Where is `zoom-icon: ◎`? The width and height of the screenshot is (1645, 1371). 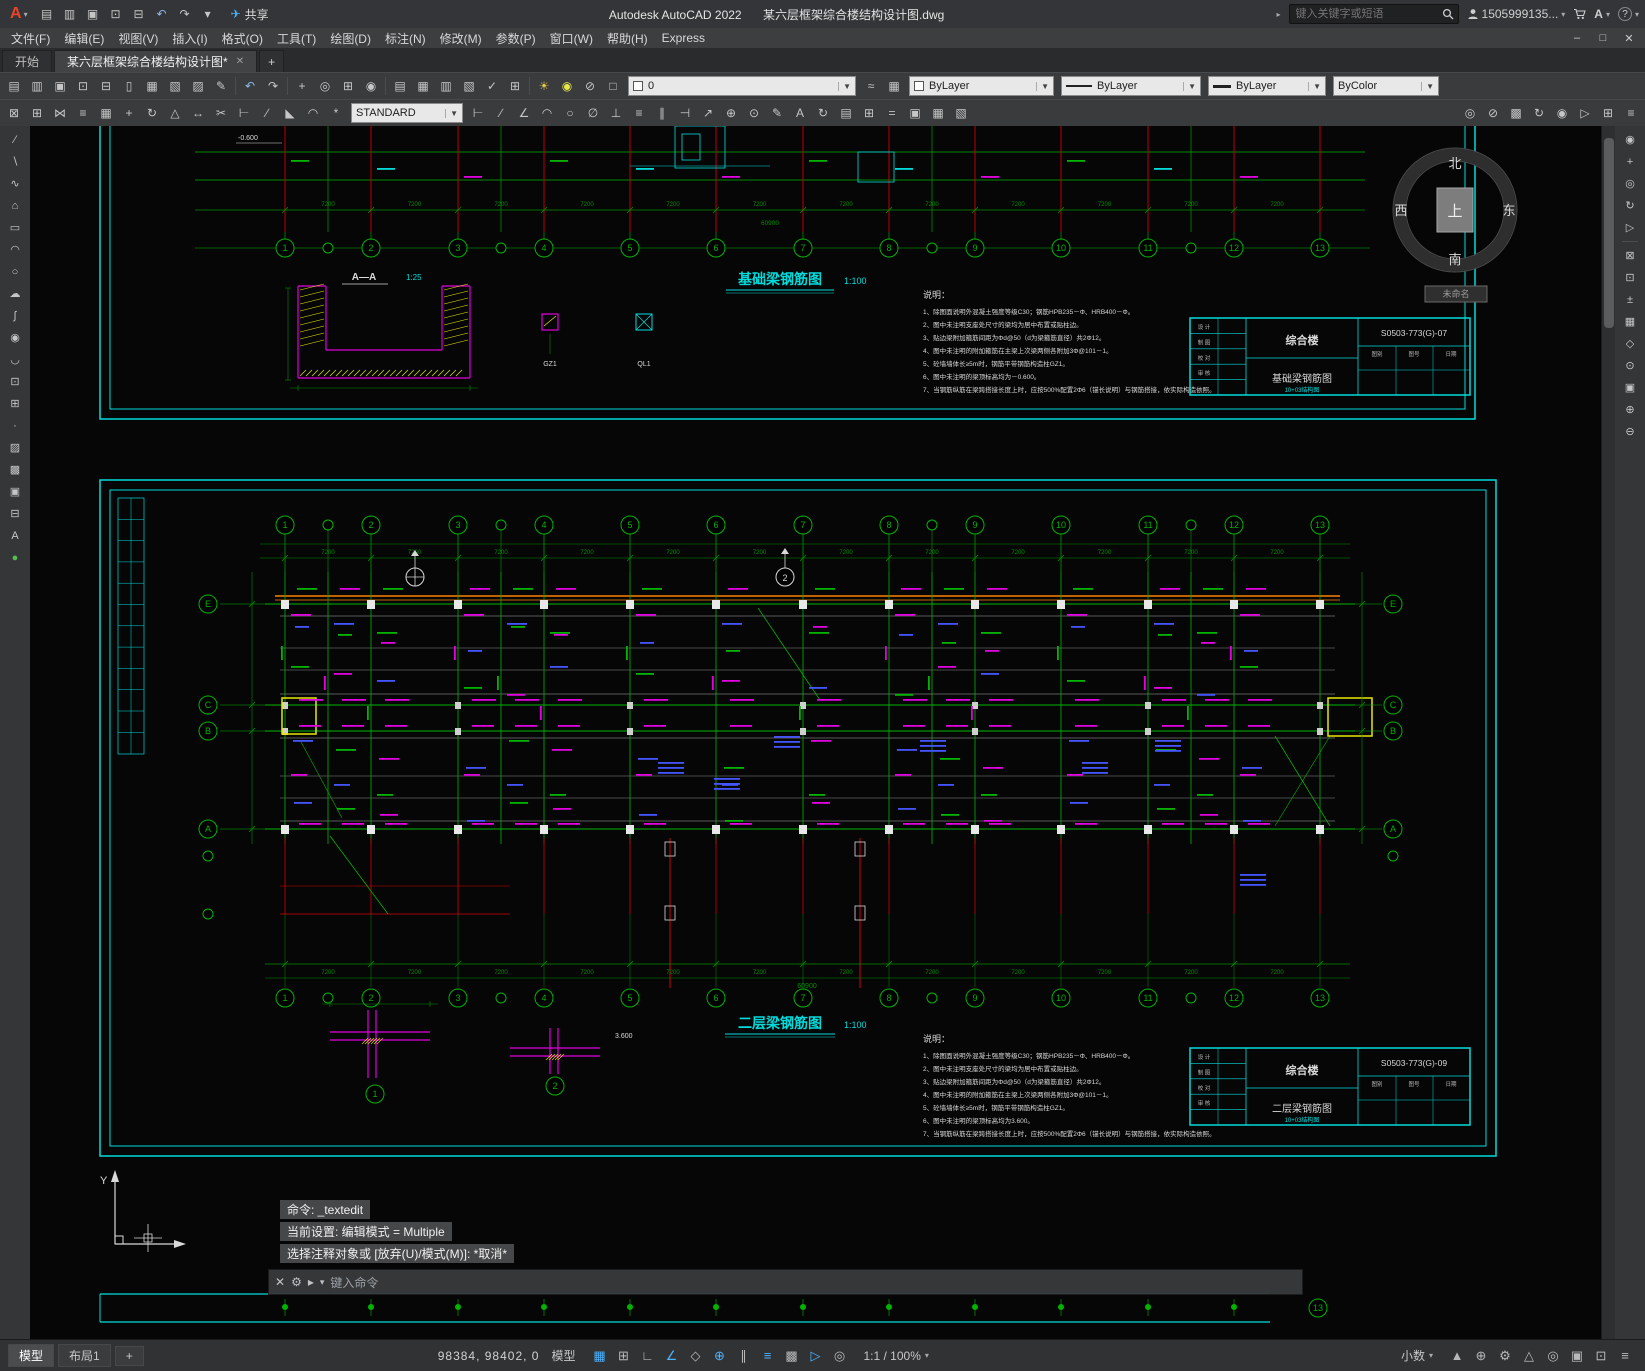 zoom-icon: ◎ is located at coordinates (1630, 183).